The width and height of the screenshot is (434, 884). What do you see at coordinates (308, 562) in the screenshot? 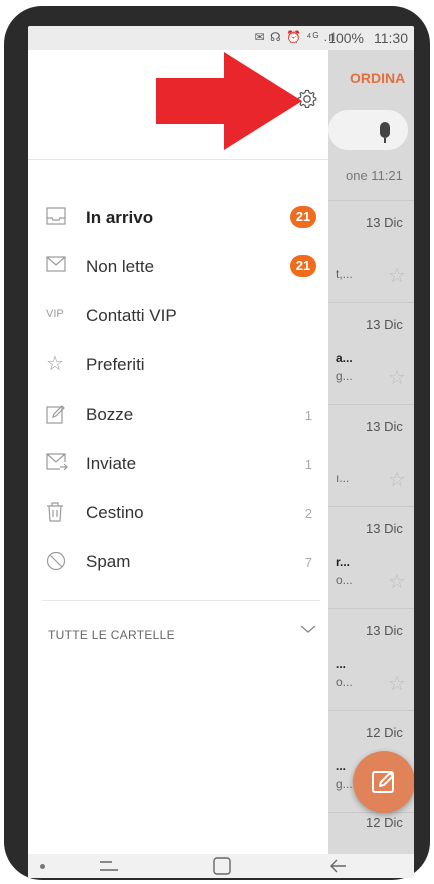
I see `item-count: 7` at bounding box center [308, 562].